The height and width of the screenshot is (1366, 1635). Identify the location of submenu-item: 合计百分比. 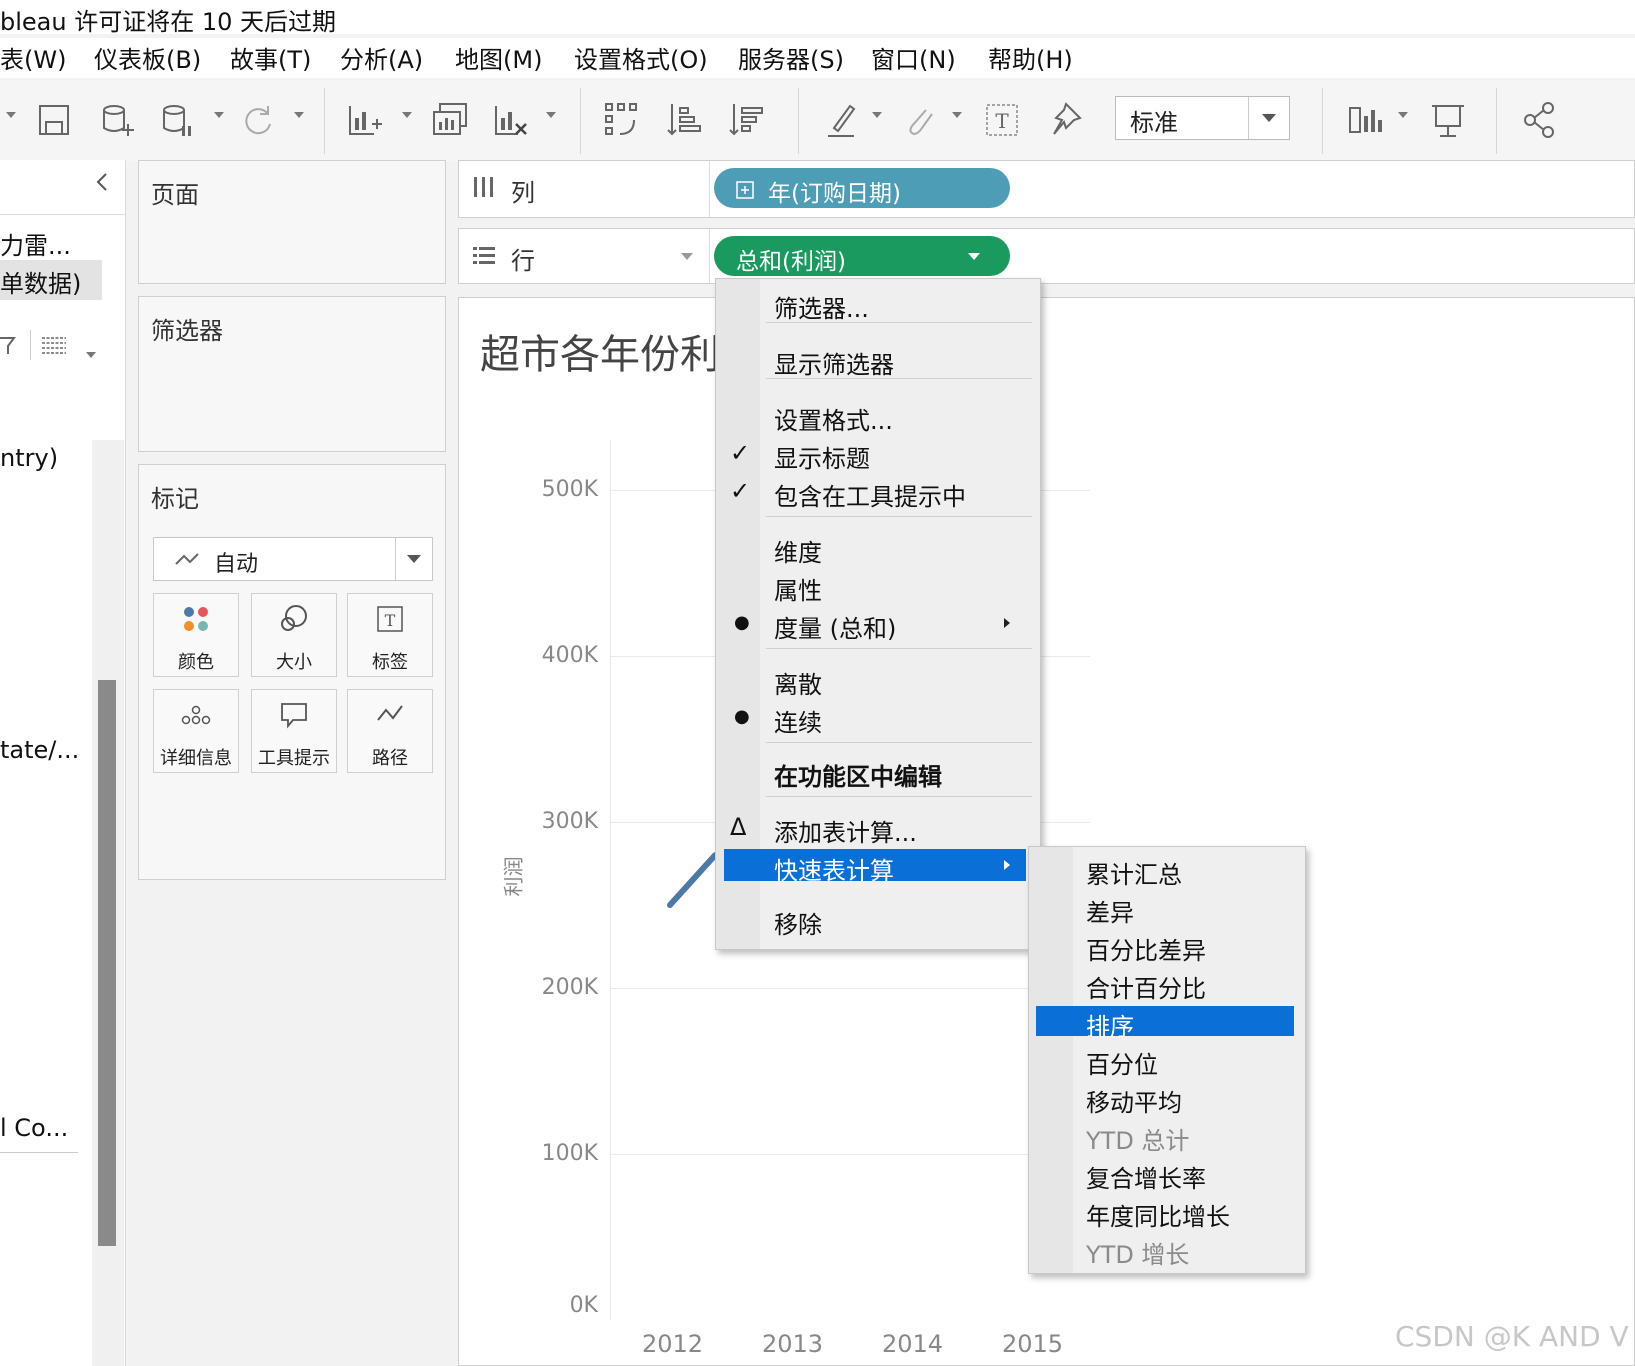
(1191, 984).